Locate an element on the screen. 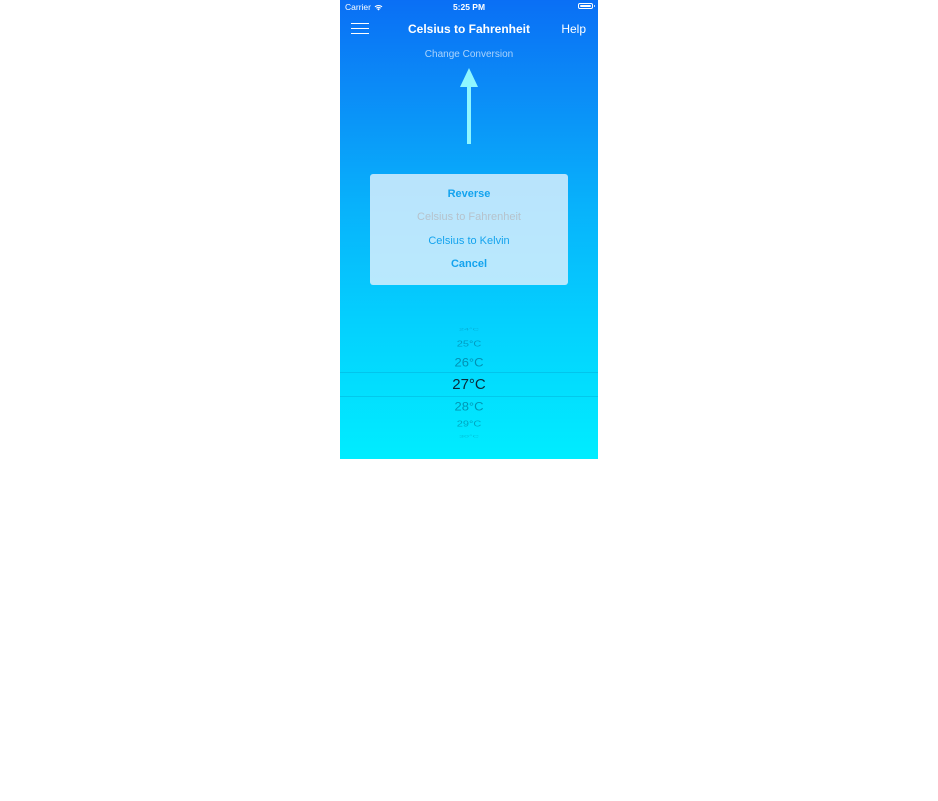 The image size is (938, 801). temperature-picker: 24°C 25°C 26°C 27°C 28°C 29°C 30°C is located at coordinates (469, 383).